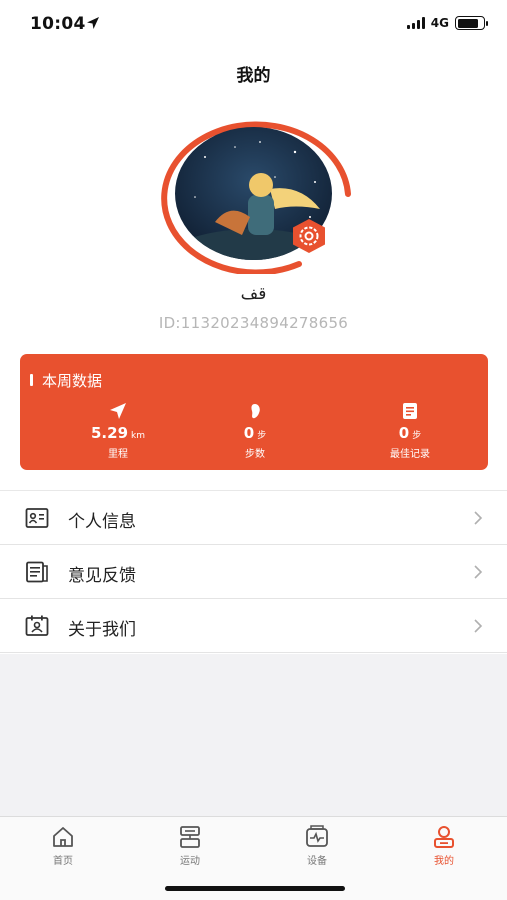 Image resolution: width=507 pixels, height=900 pixels. What do you see at coordinates (190, 861) in the screenshot?
I see `tab-label: 运动` at bounding box center [190, 861].